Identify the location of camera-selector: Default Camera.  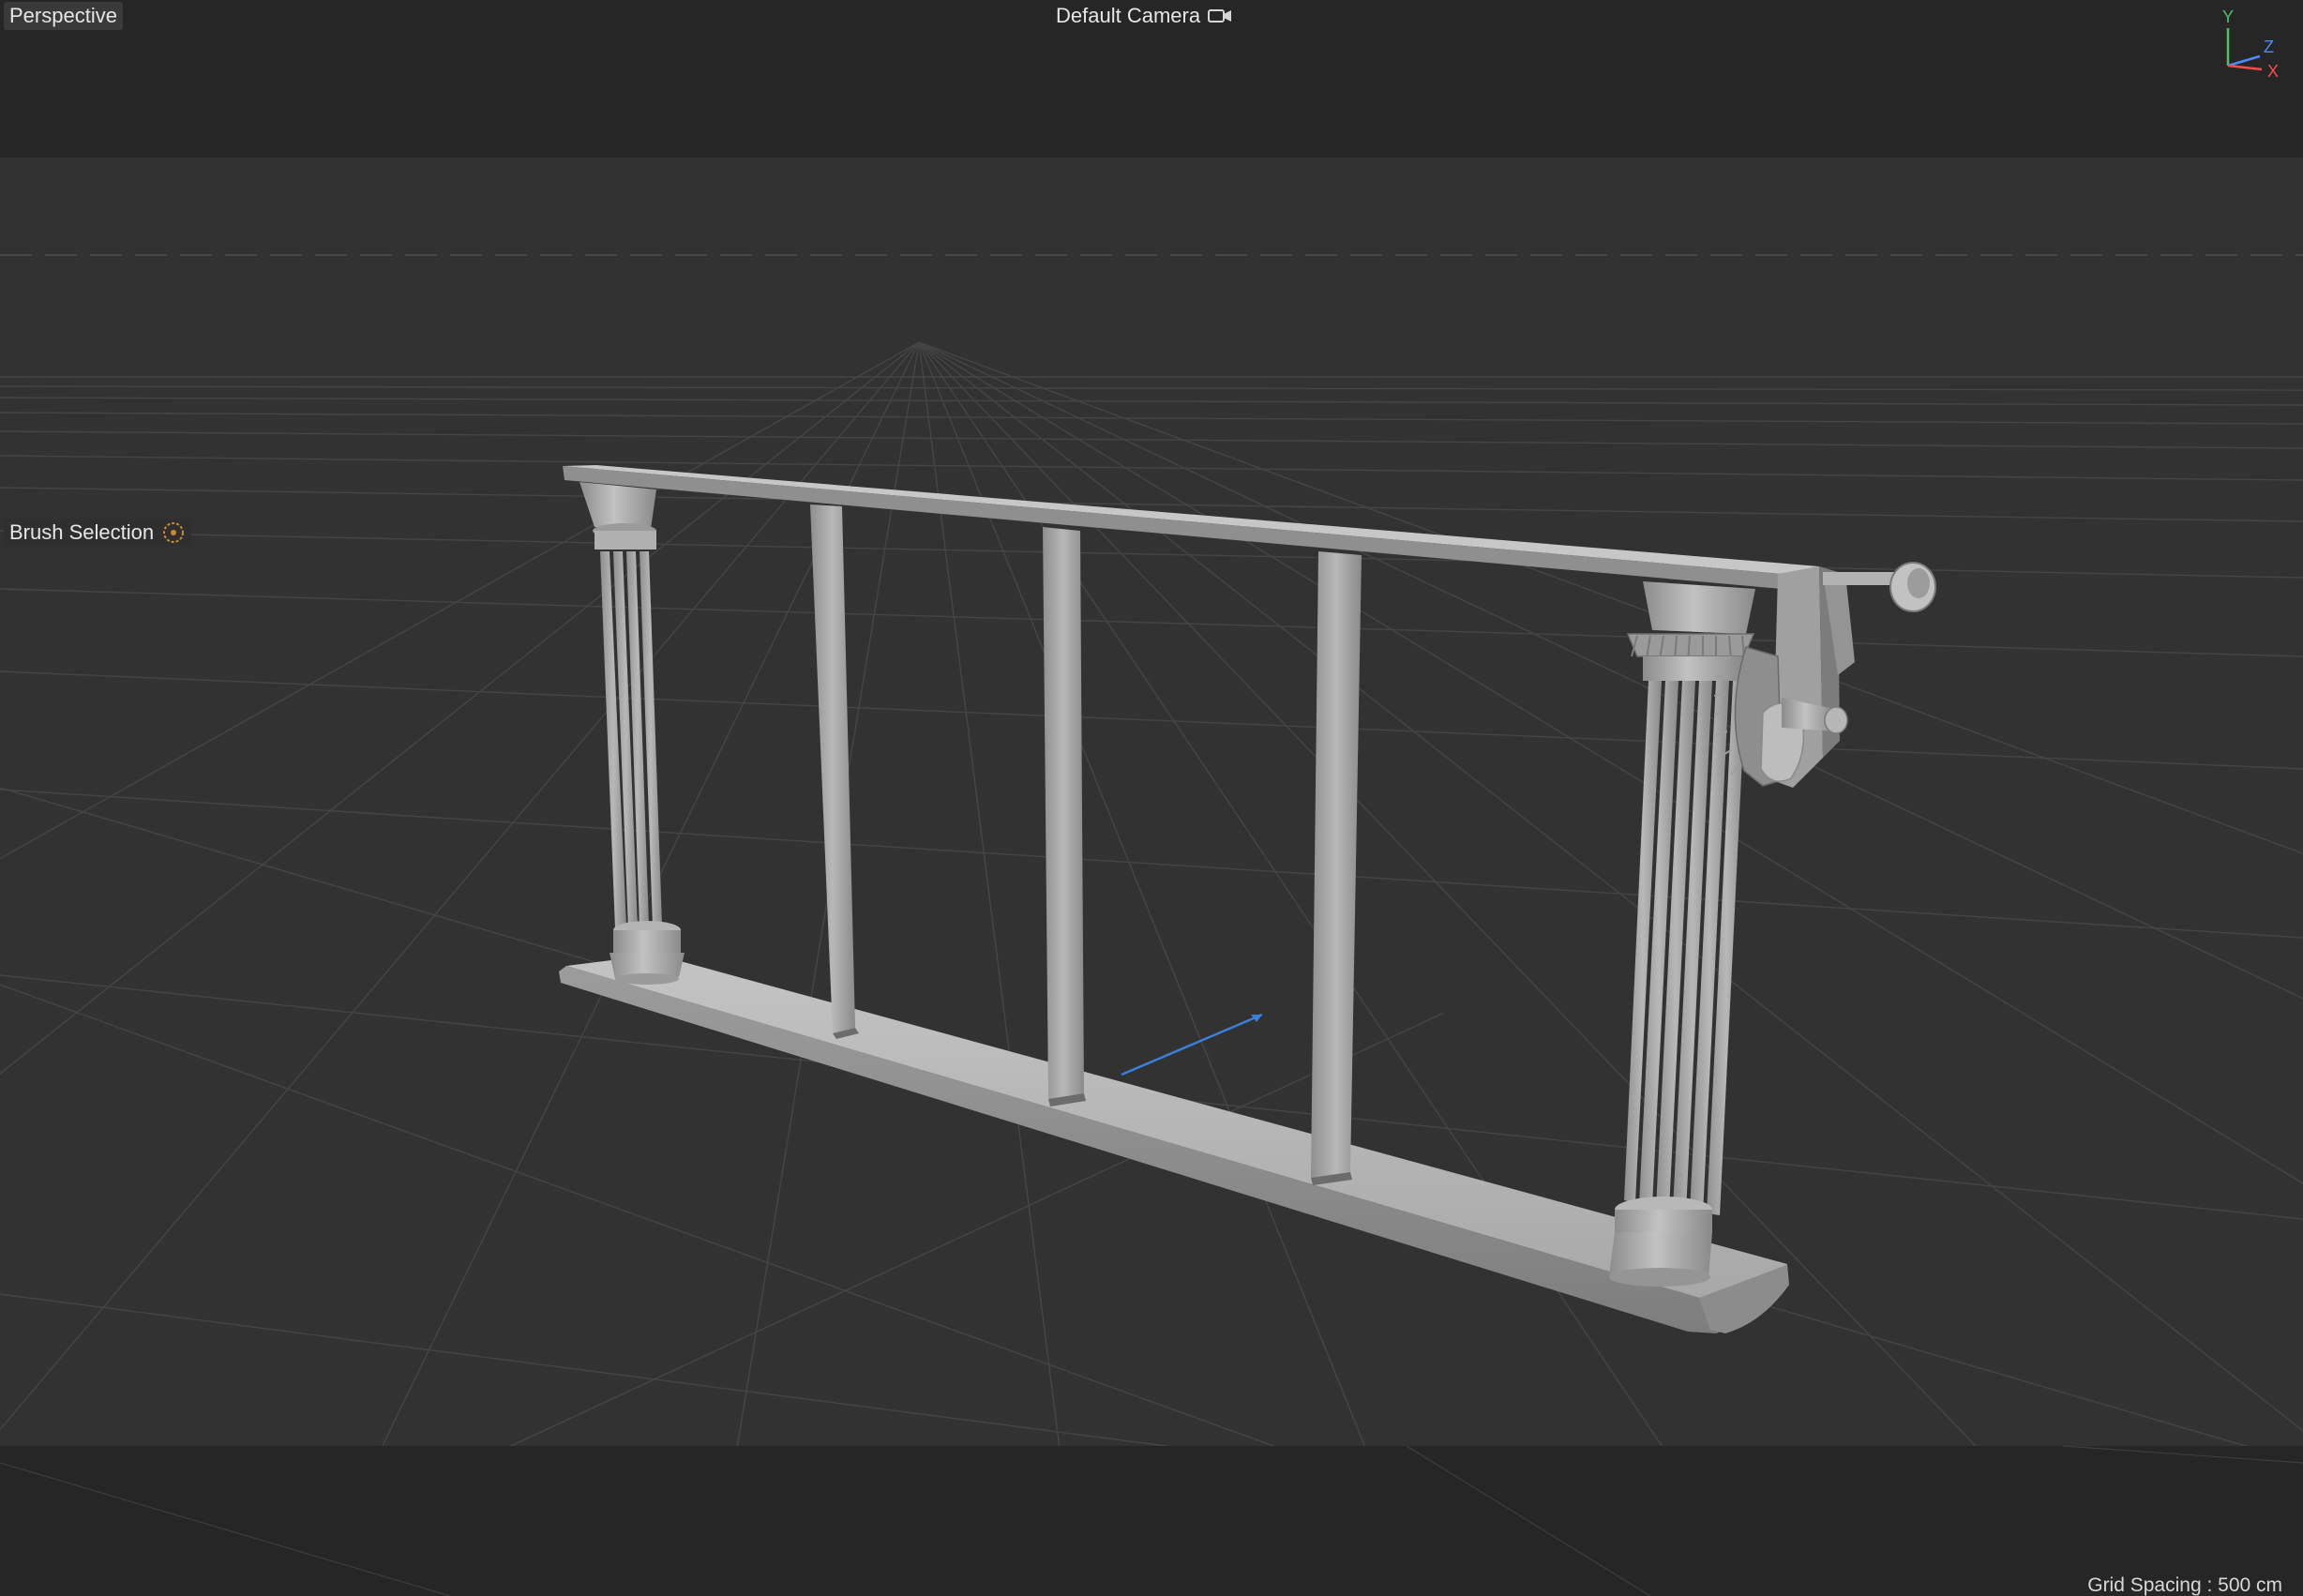
(1144, 16).